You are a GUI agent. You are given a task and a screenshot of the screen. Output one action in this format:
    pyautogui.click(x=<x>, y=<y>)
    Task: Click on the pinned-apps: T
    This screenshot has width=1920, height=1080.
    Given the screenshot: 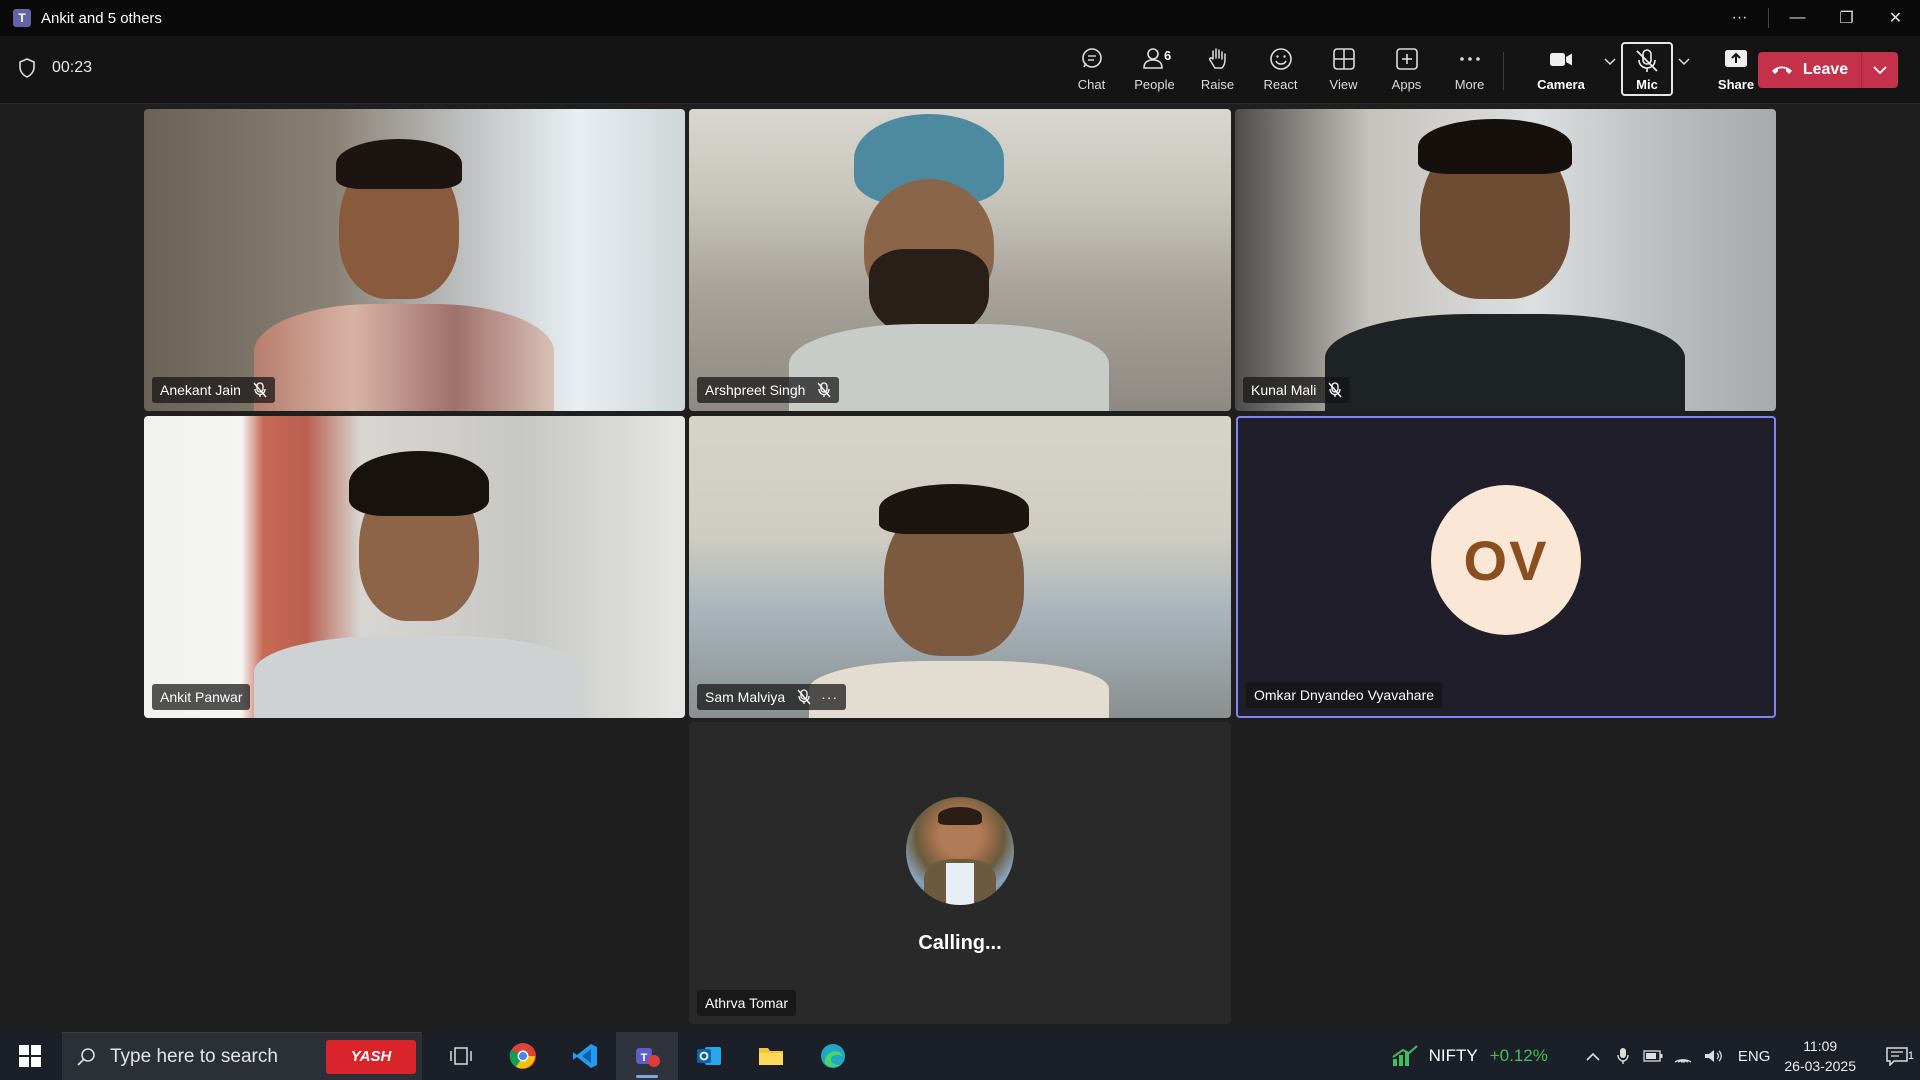 What is the action you would take?
    pyautogui.click(x=647, y=1056)
    